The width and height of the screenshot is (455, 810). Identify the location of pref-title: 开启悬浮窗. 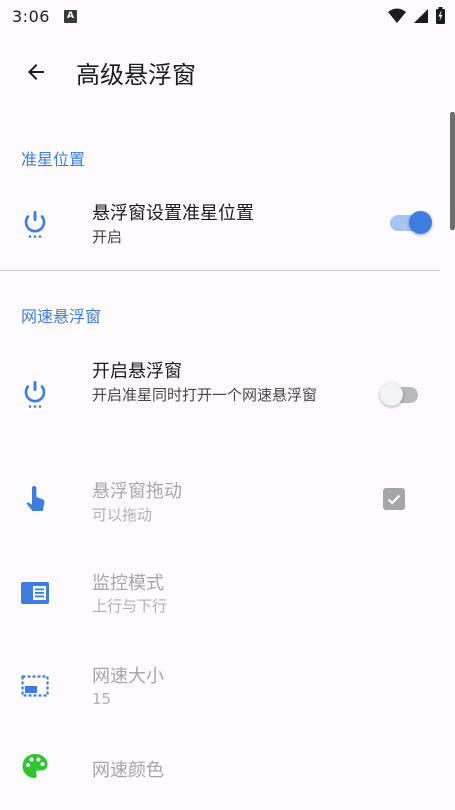
(137, 371).